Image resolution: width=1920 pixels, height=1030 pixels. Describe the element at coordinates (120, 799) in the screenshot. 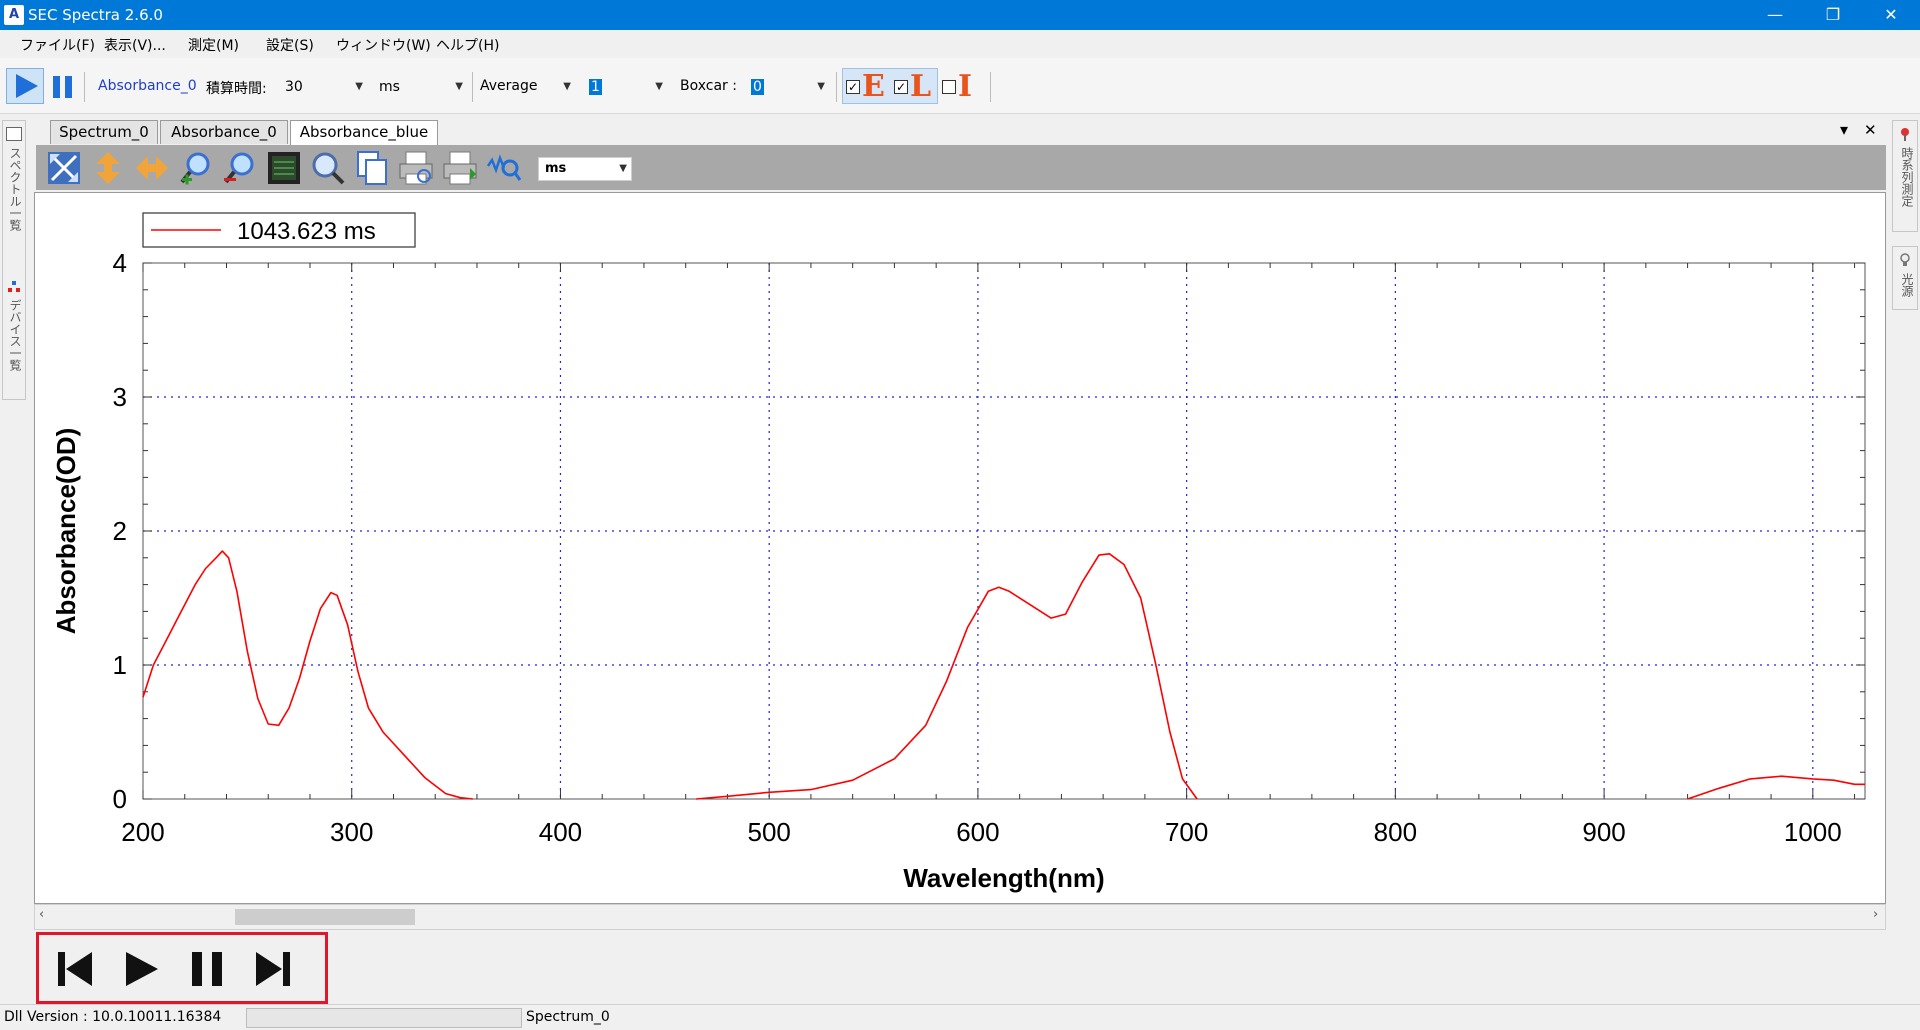

I see `y-tick-label: 0` at that location.